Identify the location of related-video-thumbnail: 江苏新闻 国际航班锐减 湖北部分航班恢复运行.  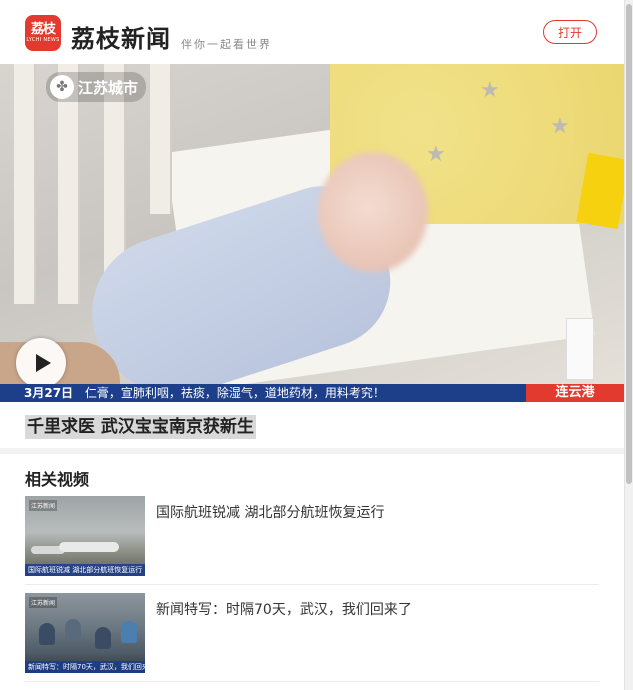
(85, 536).